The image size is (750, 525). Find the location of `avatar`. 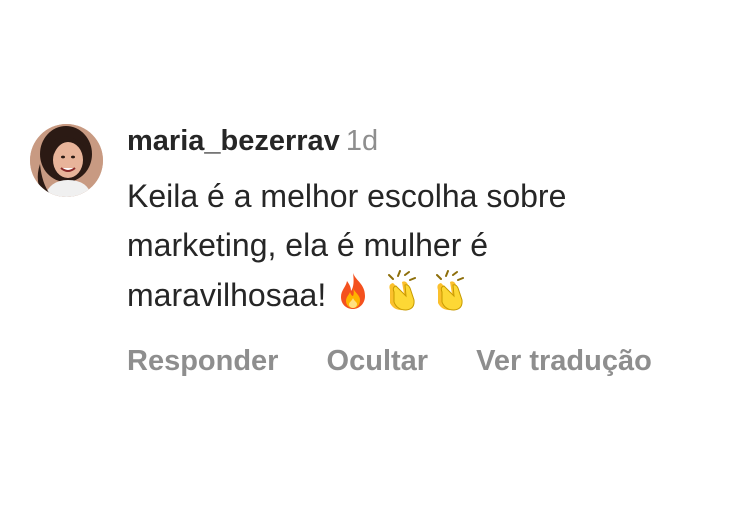

avatar is located at coordinates (66, 160).